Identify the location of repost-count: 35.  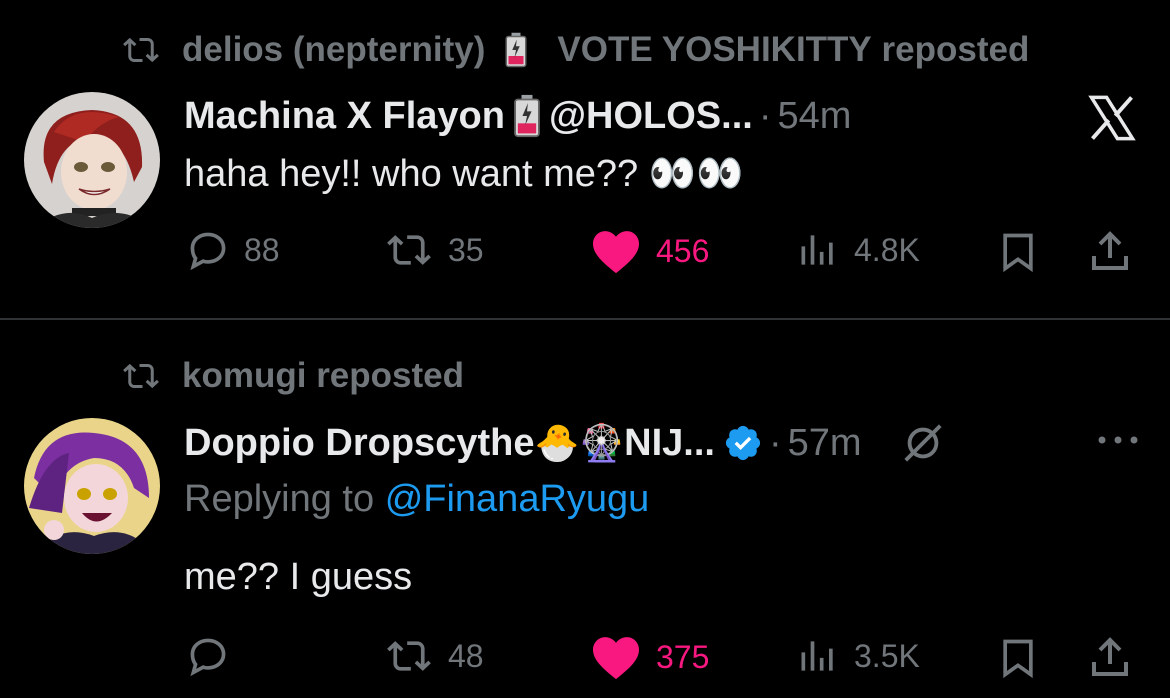
(466, 249).